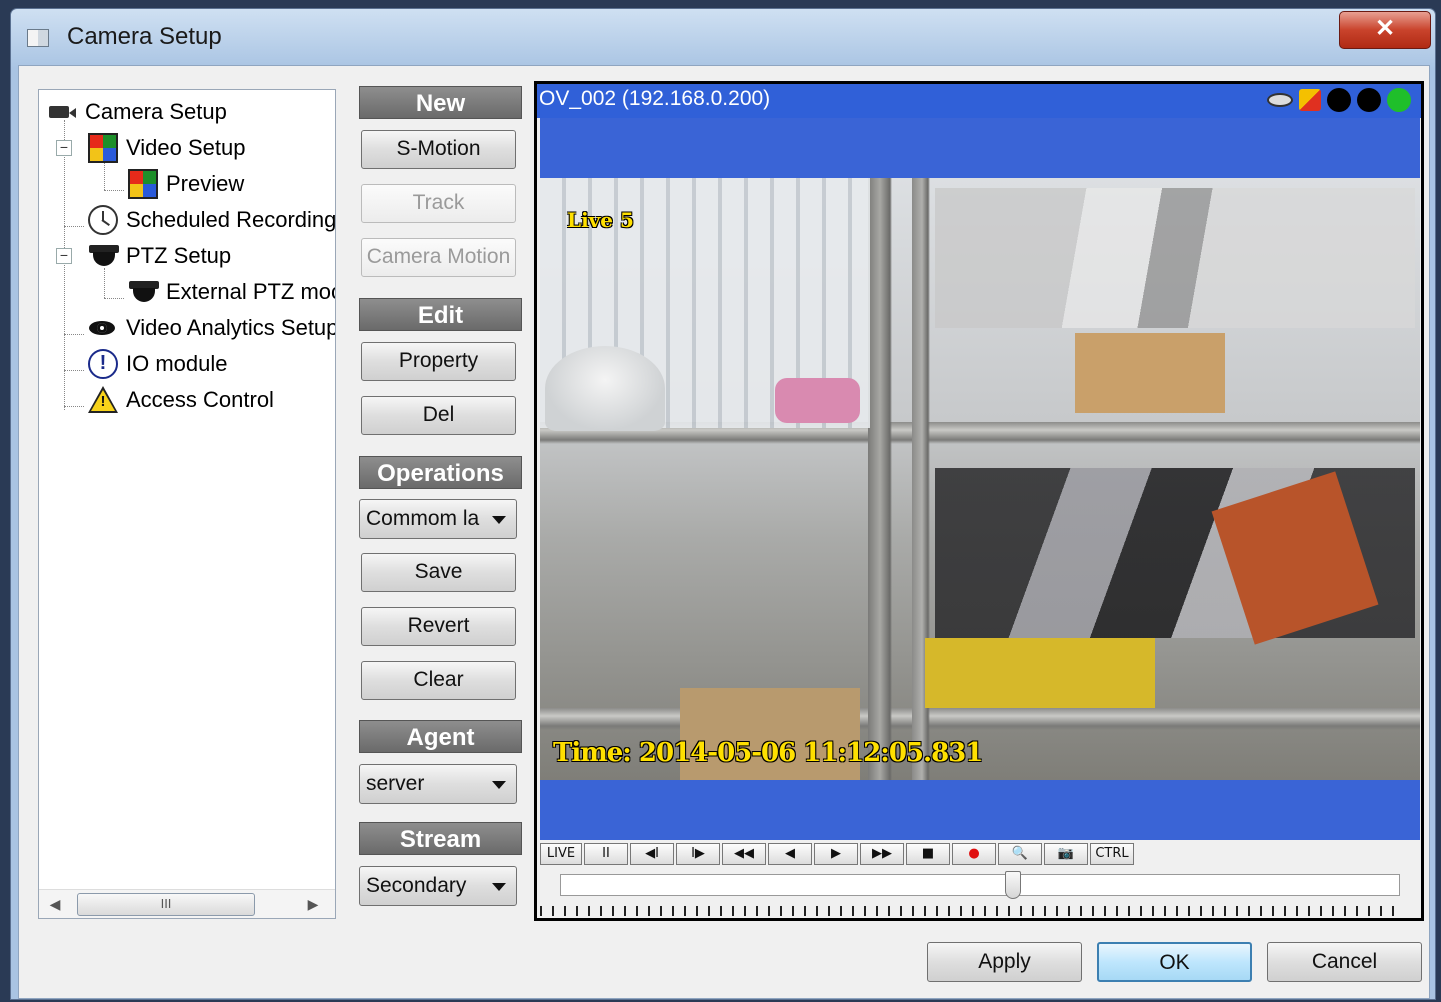 The width and height of the screenshot is (1441, 1002). I want to click on clear-button: Clear, so click(438, 680).